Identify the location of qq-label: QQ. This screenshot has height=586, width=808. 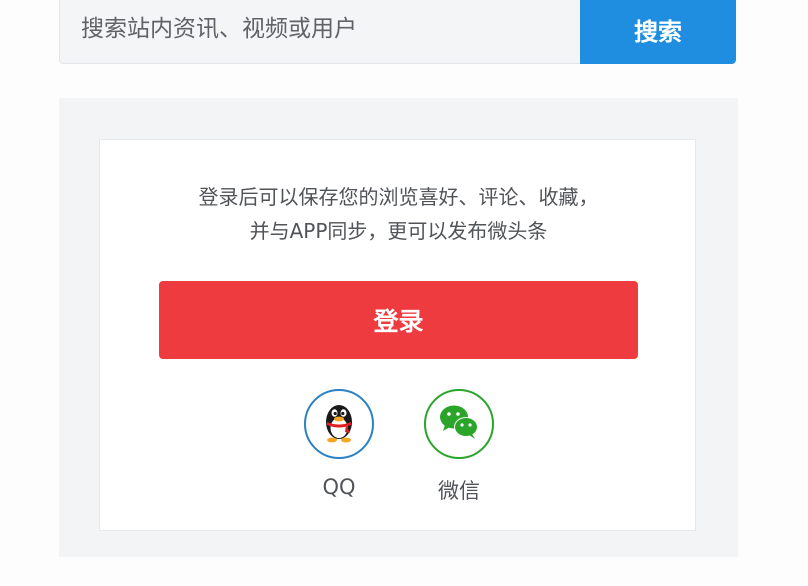
(339, 487).